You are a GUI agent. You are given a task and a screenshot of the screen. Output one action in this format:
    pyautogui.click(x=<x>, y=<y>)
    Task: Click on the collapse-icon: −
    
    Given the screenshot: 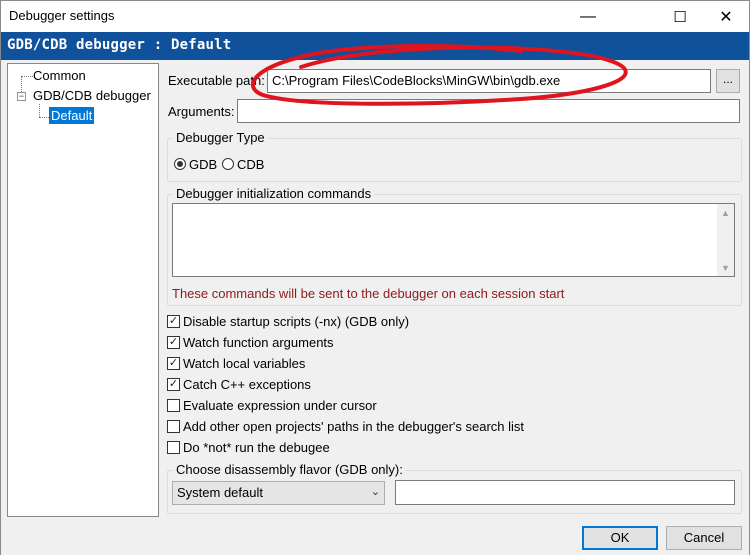 What is the action you would take?
    pyautogui.click(x=21, y=96)
    